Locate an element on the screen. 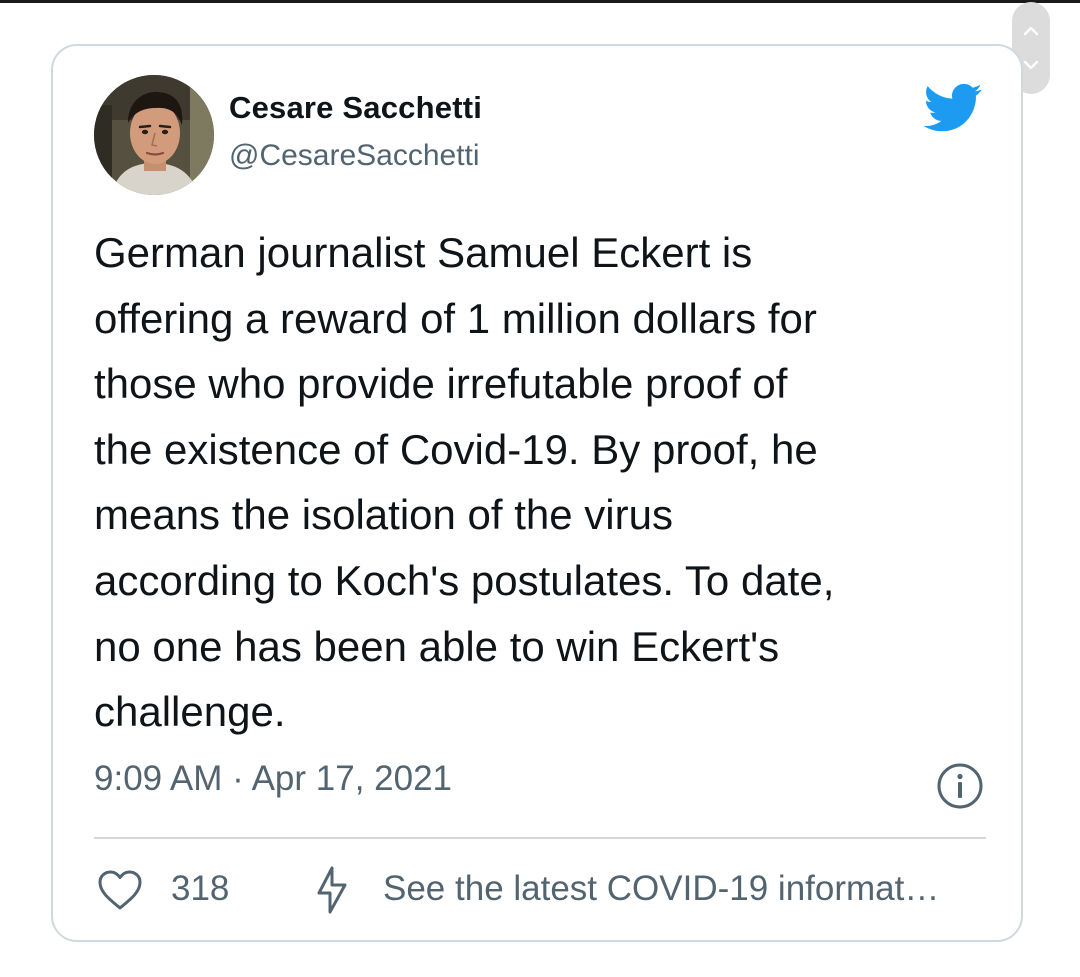 The image size is (1080, 977). tweet-text-line: no one has been able to win Eckert's is located at coordinates (437, 646).